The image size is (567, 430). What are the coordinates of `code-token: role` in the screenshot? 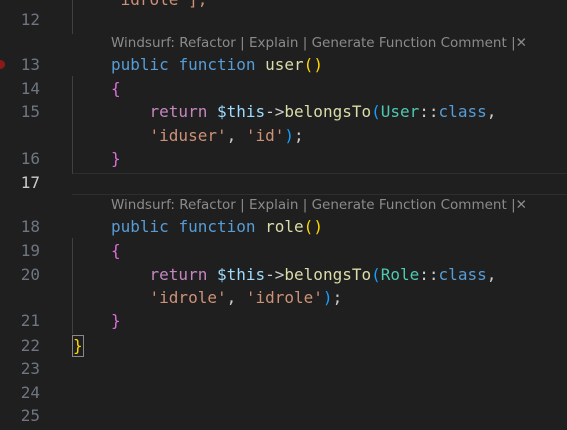 It's located at (284, 226).